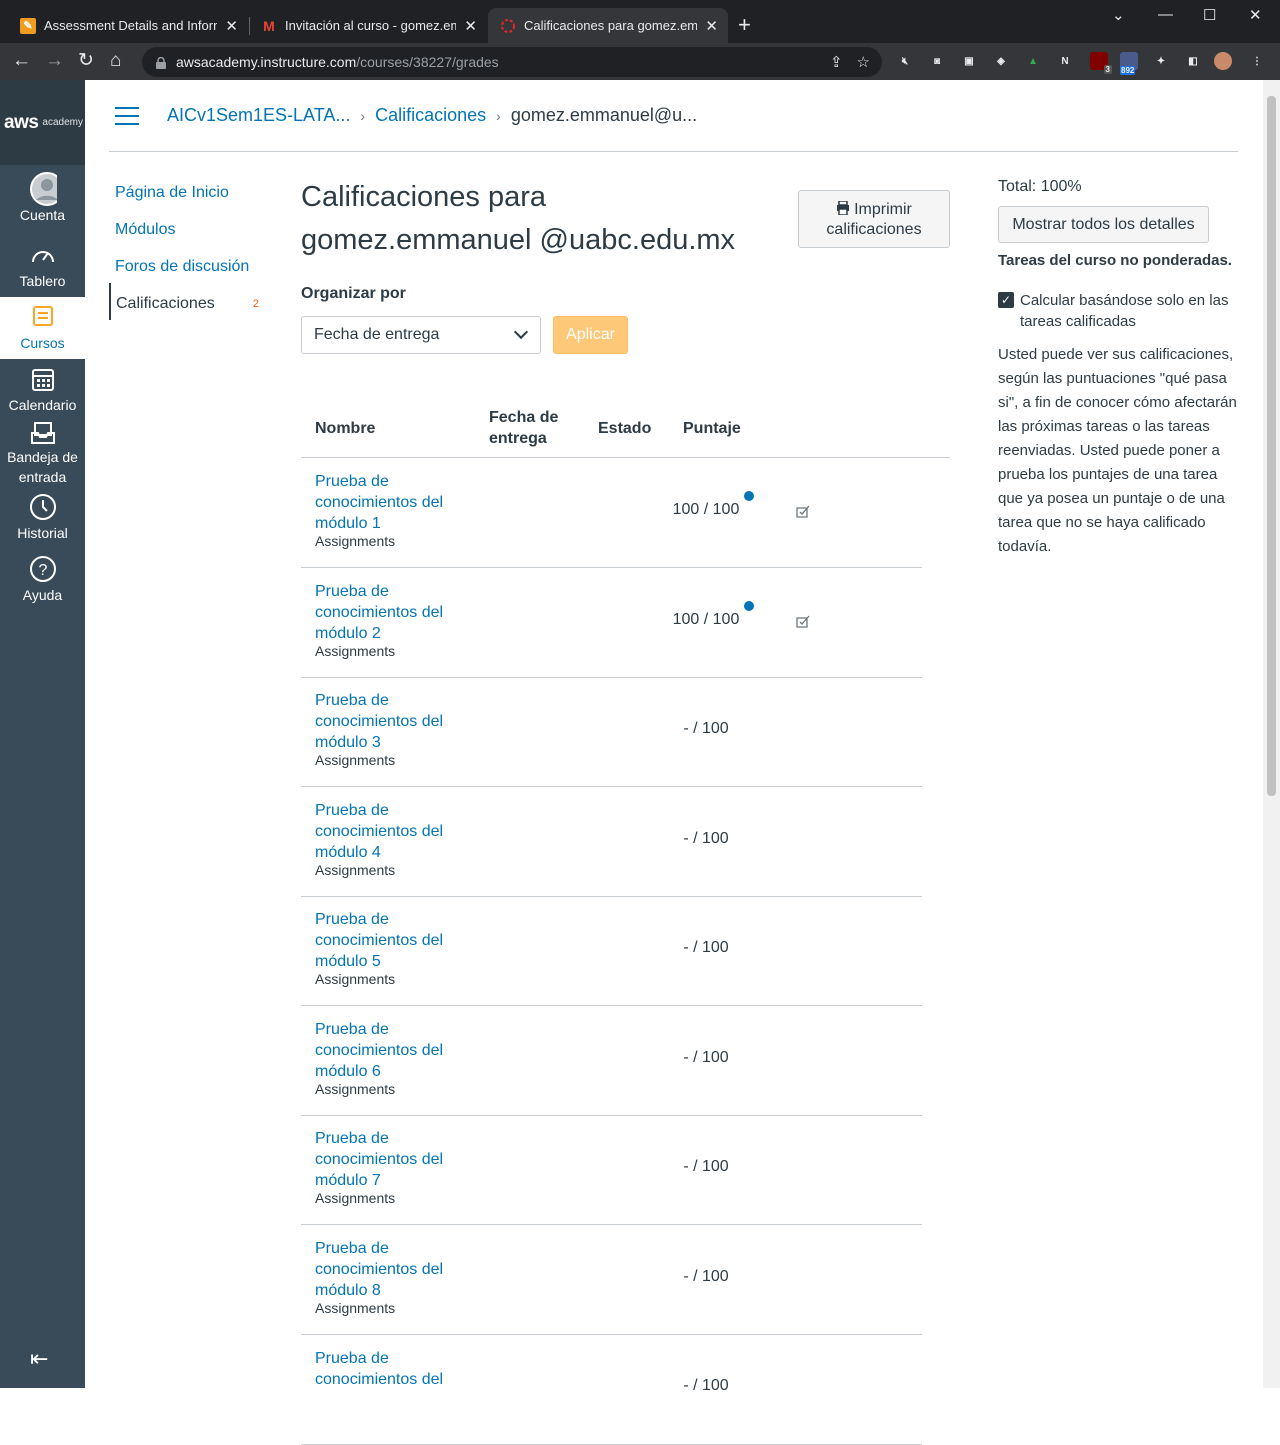 This screenshot has width=1280, height=1445. Describe the element at coordinates (1006, 300) in the screenshot. I see `checkbox-checked-icon: ✓` at that location.